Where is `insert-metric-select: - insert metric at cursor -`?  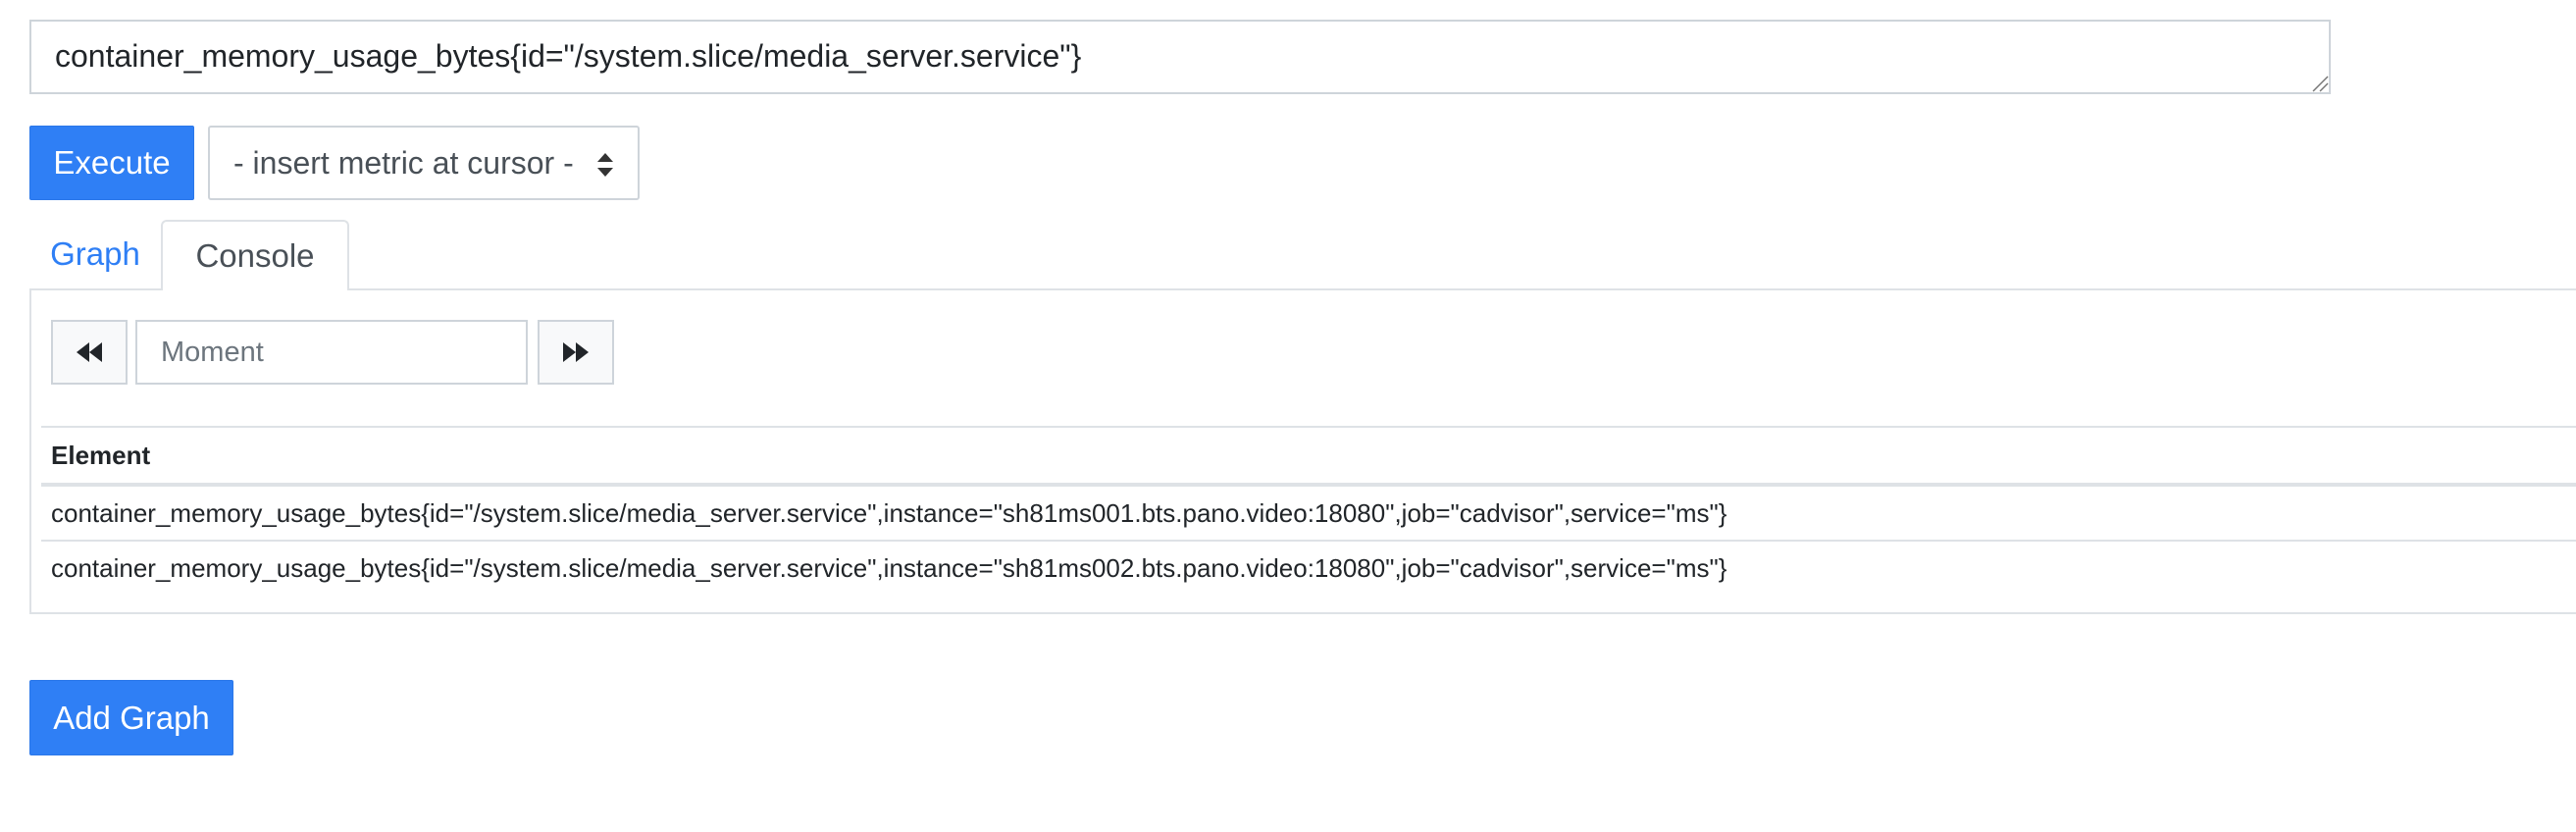
insert-metric-select: - insert metric at cursor - is located at coordinates (424, 163).